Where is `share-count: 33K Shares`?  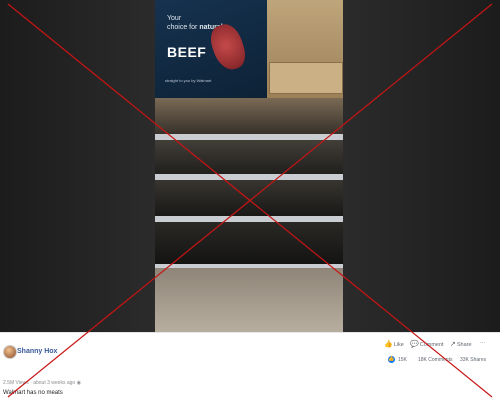 share-count: 33K Shares is located at coordinates (473, 360).